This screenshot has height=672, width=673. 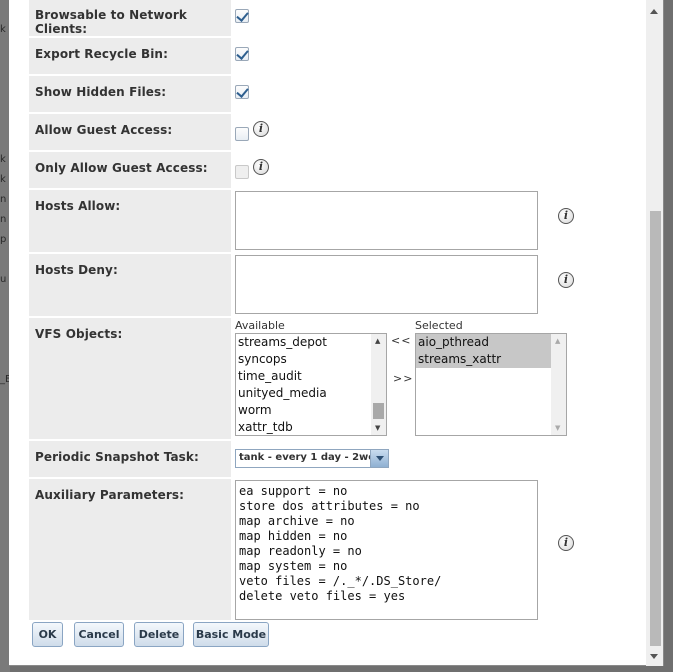 What do you see at coordinates (130, 549) in the screenshot?
I see `auxiliary-parameters-label: Auxiliary Parameters:` at bounding box center [130, 549].